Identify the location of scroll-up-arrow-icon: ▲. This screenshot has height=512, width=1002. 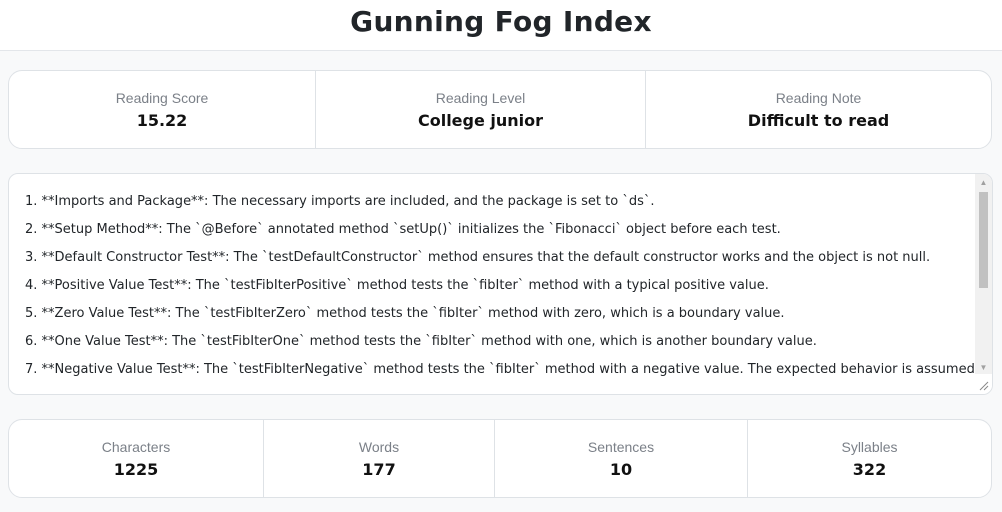
(983, 182).